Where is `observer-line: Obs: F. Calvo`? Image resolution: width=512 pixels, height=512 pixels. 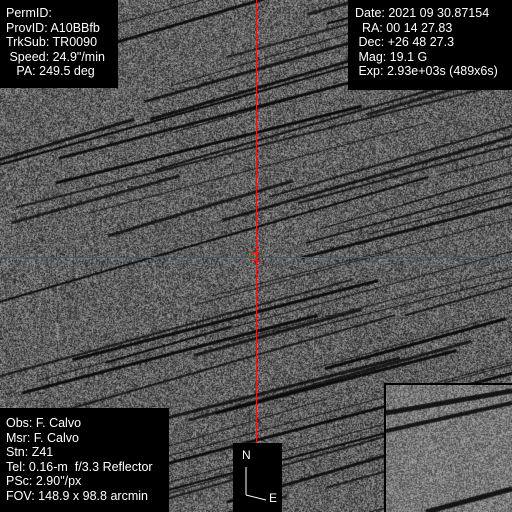 observer-line: Obs: F. Calvo is located at coordinates (44, 423).